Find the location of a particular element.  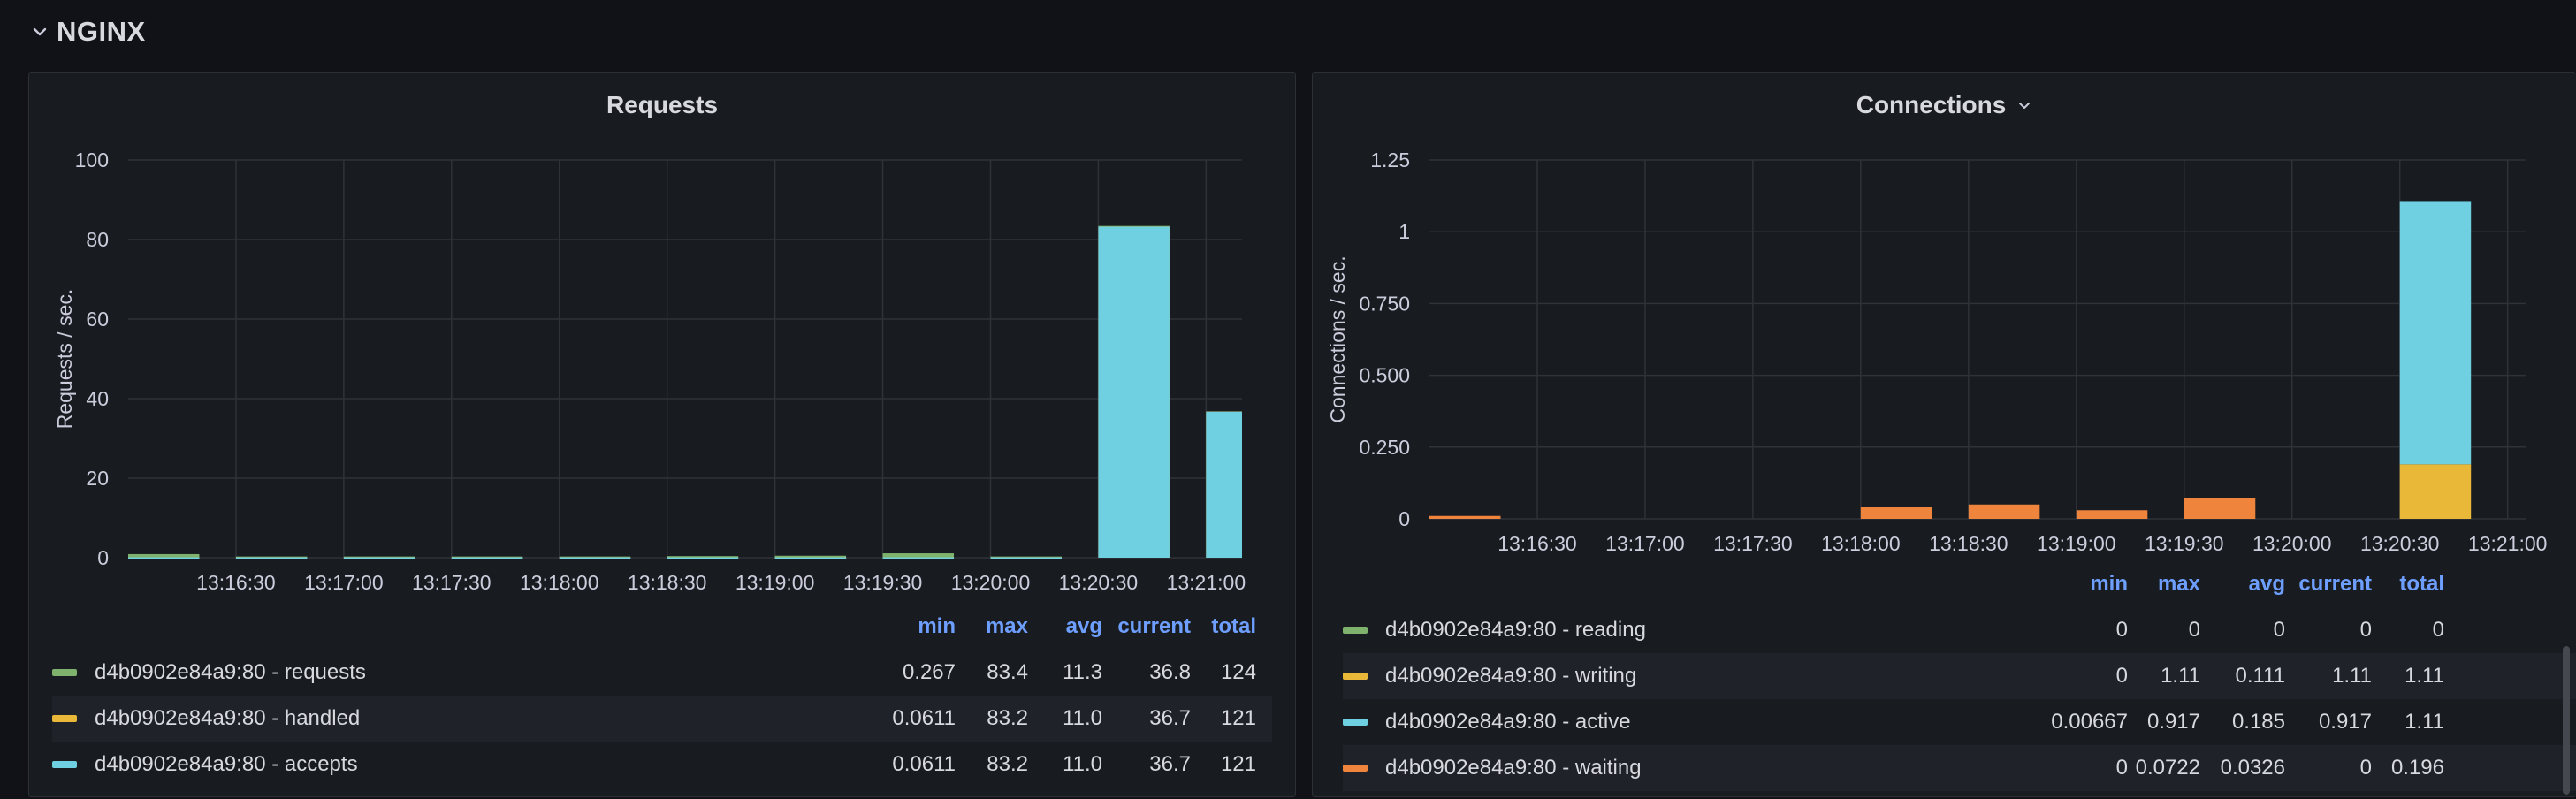

y-tick-label: 100 is located at coordinates (92, 159).